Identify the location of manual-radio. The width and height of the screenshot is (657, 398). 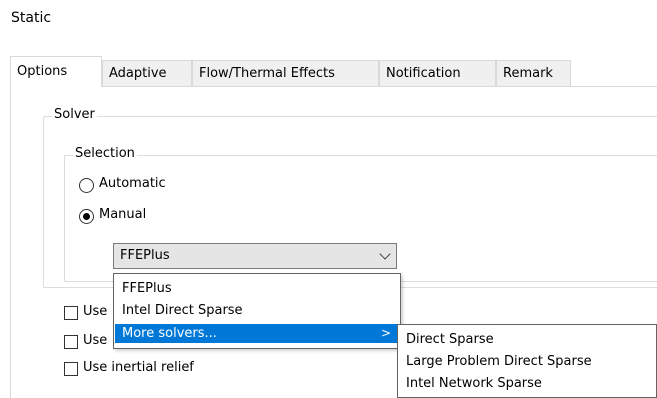
(86, 216).